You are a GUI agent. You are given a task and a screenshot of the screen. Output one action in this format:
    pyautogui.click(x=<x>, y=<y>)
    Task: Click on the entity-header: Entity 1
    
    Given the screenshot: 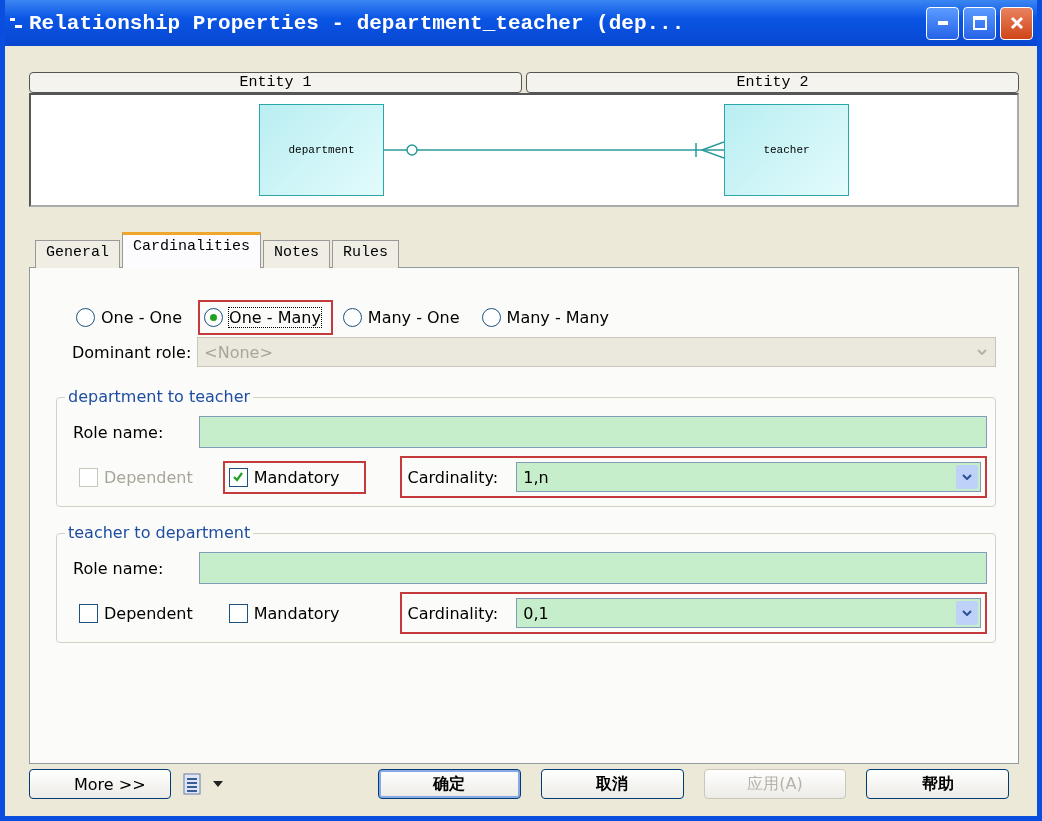 What is the action you would take?
    pyautogui.click(x=275, y=82)
    